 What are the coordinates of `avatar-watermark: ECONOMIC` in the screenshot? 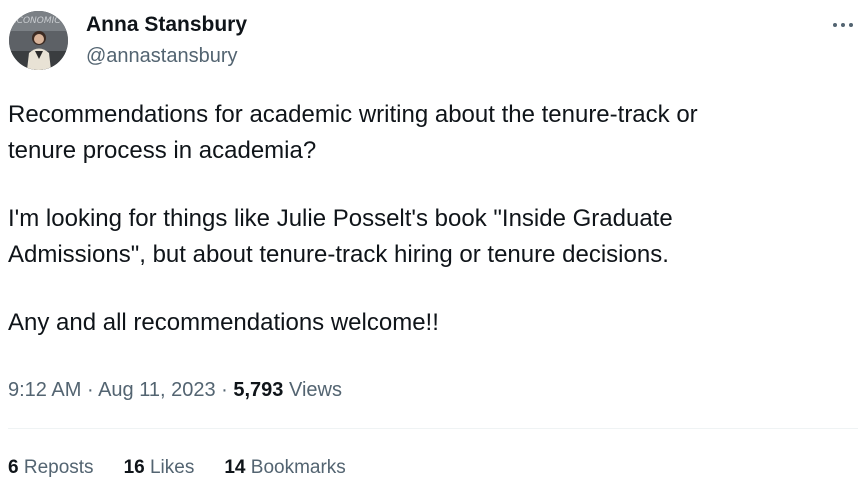 It's located at (36, 21).